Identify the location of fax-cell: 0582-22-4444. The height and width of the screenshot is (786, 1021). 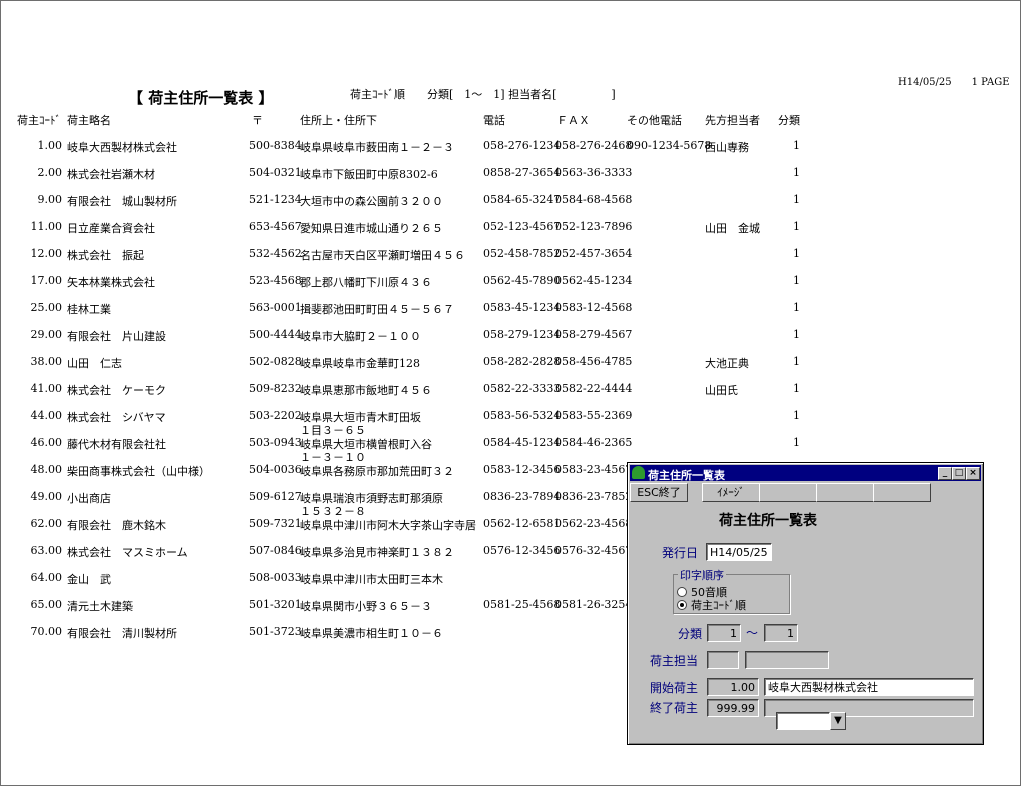
(594, 388).